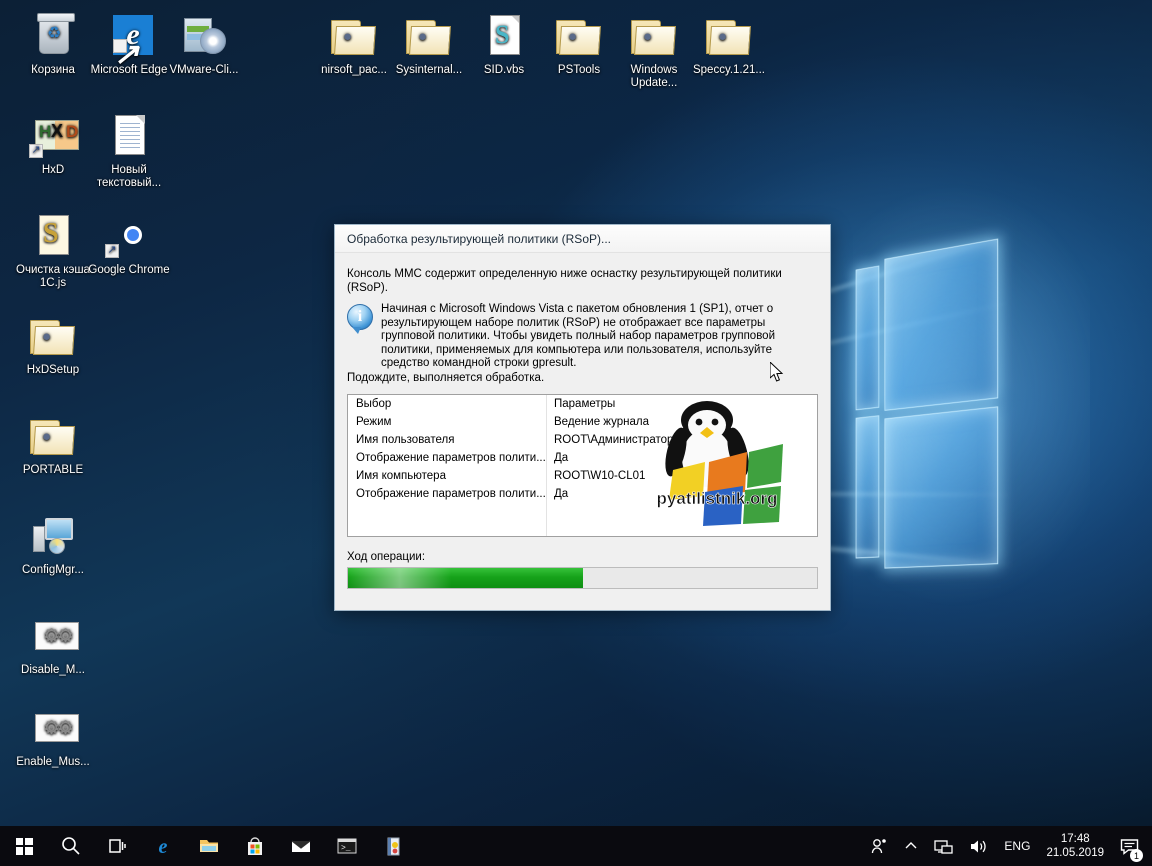 The width and height of the screenshot is (1152, 866). What do you see at coordinates (374, 403) in the screenshot?
I see `table-cell-choice: Выбор` at bounding box center [374, 403].